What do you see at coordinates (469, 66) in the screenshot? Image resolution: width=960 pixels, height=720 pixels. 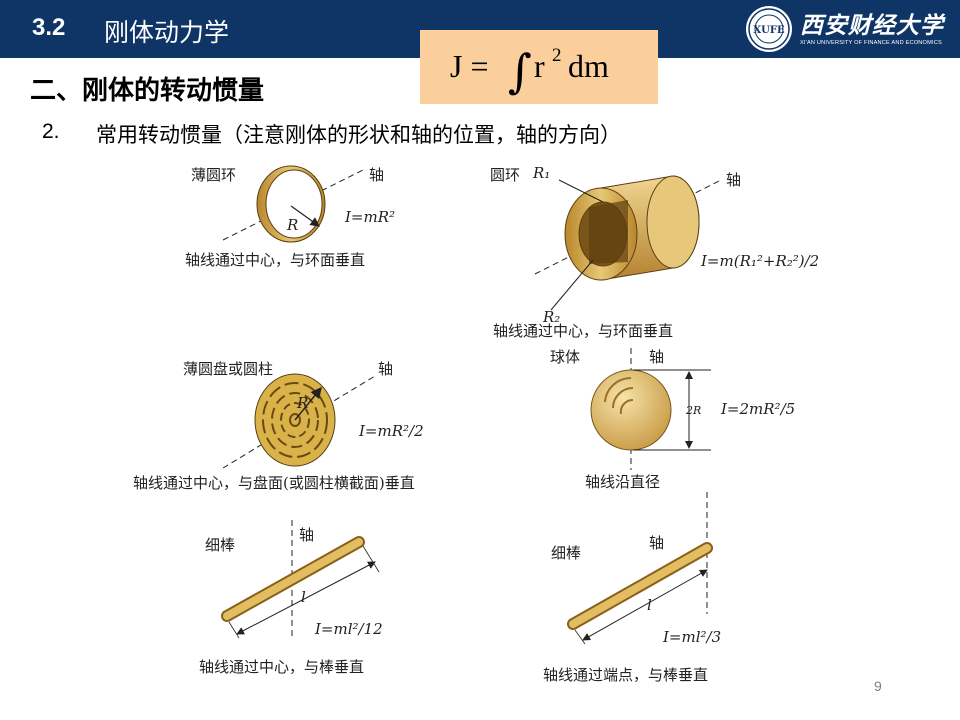 I see `formula-lhs: J =` at bounding box center [469, 66].